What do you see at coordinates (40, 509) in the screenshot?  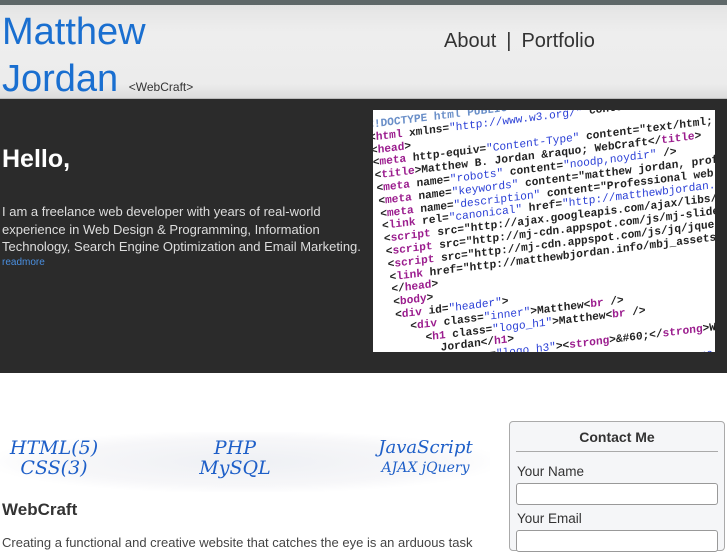 I see `section-heading: WebCraft` at bounding box center [40, 509].